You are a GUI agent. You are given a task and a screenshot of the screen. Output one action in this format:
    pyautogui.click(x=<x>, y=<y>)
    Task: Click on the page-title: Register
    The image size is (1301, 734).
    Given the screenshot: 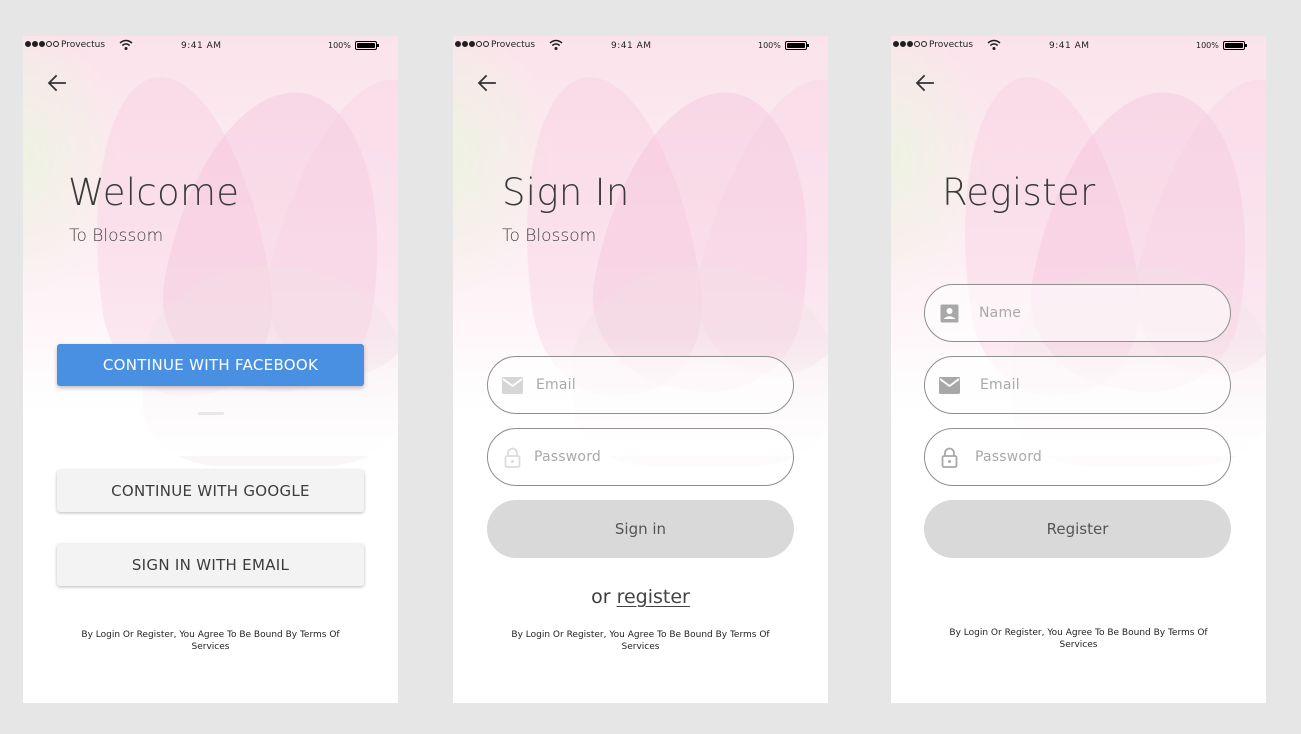 What is the action you would take?
    pyautogui.click(x=1019, y=192)
    